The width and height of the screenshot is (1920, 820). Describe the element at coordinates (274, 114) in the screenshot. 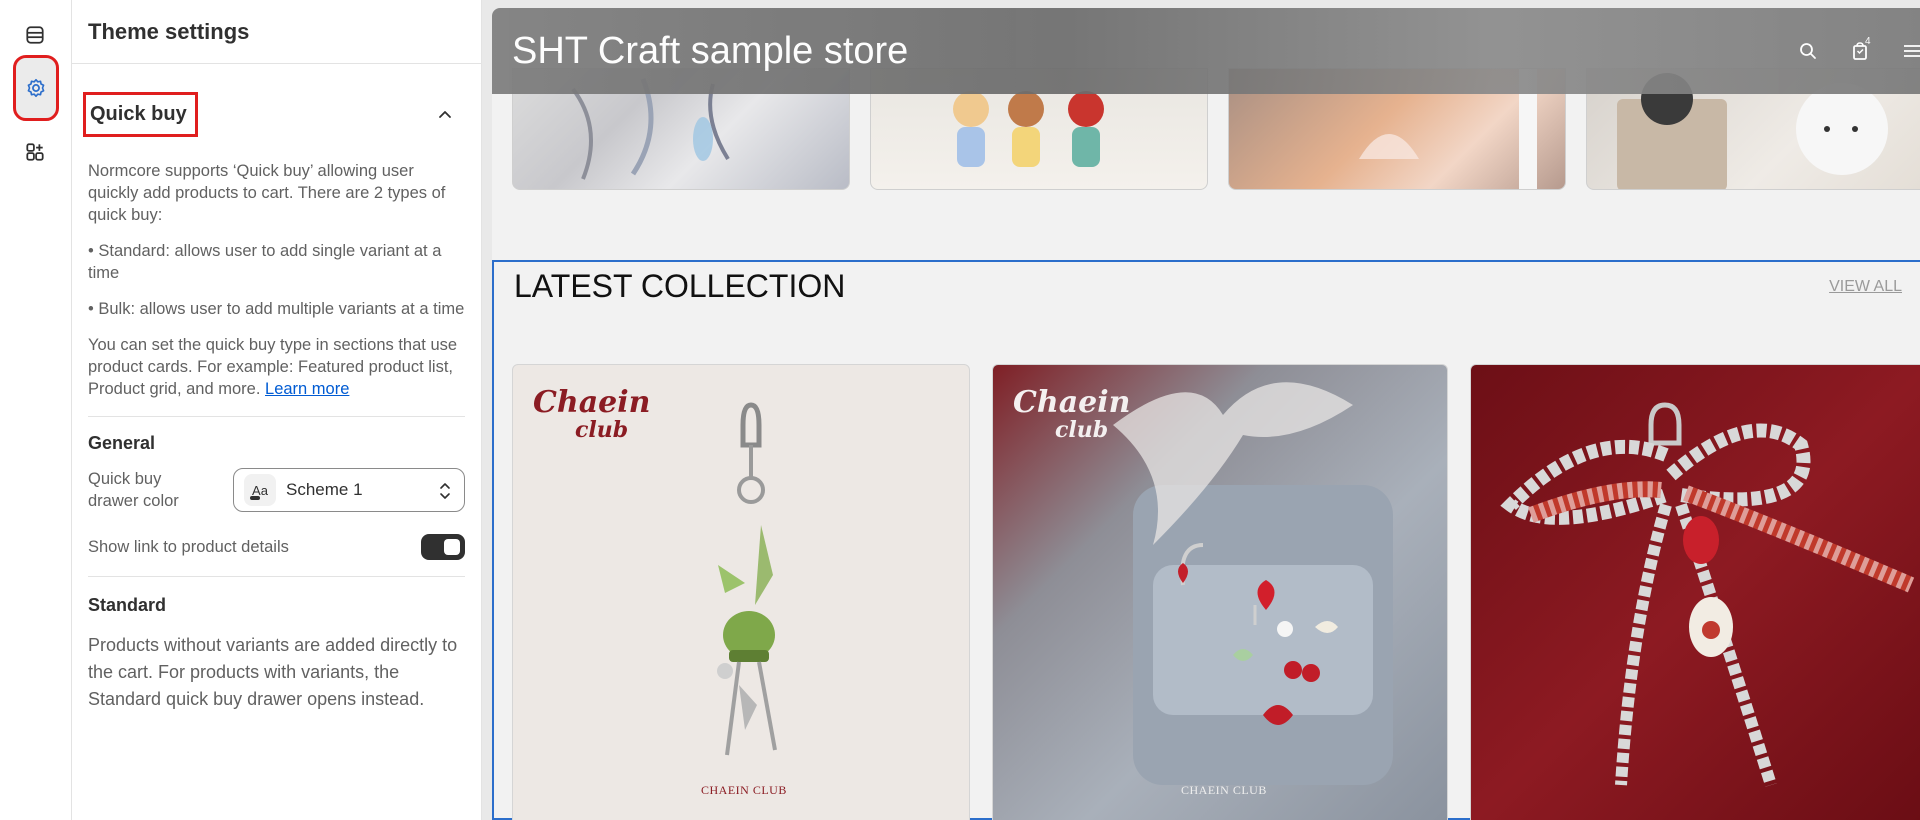

I see `quick-buy-accordion-header: Quick buy` at that location.